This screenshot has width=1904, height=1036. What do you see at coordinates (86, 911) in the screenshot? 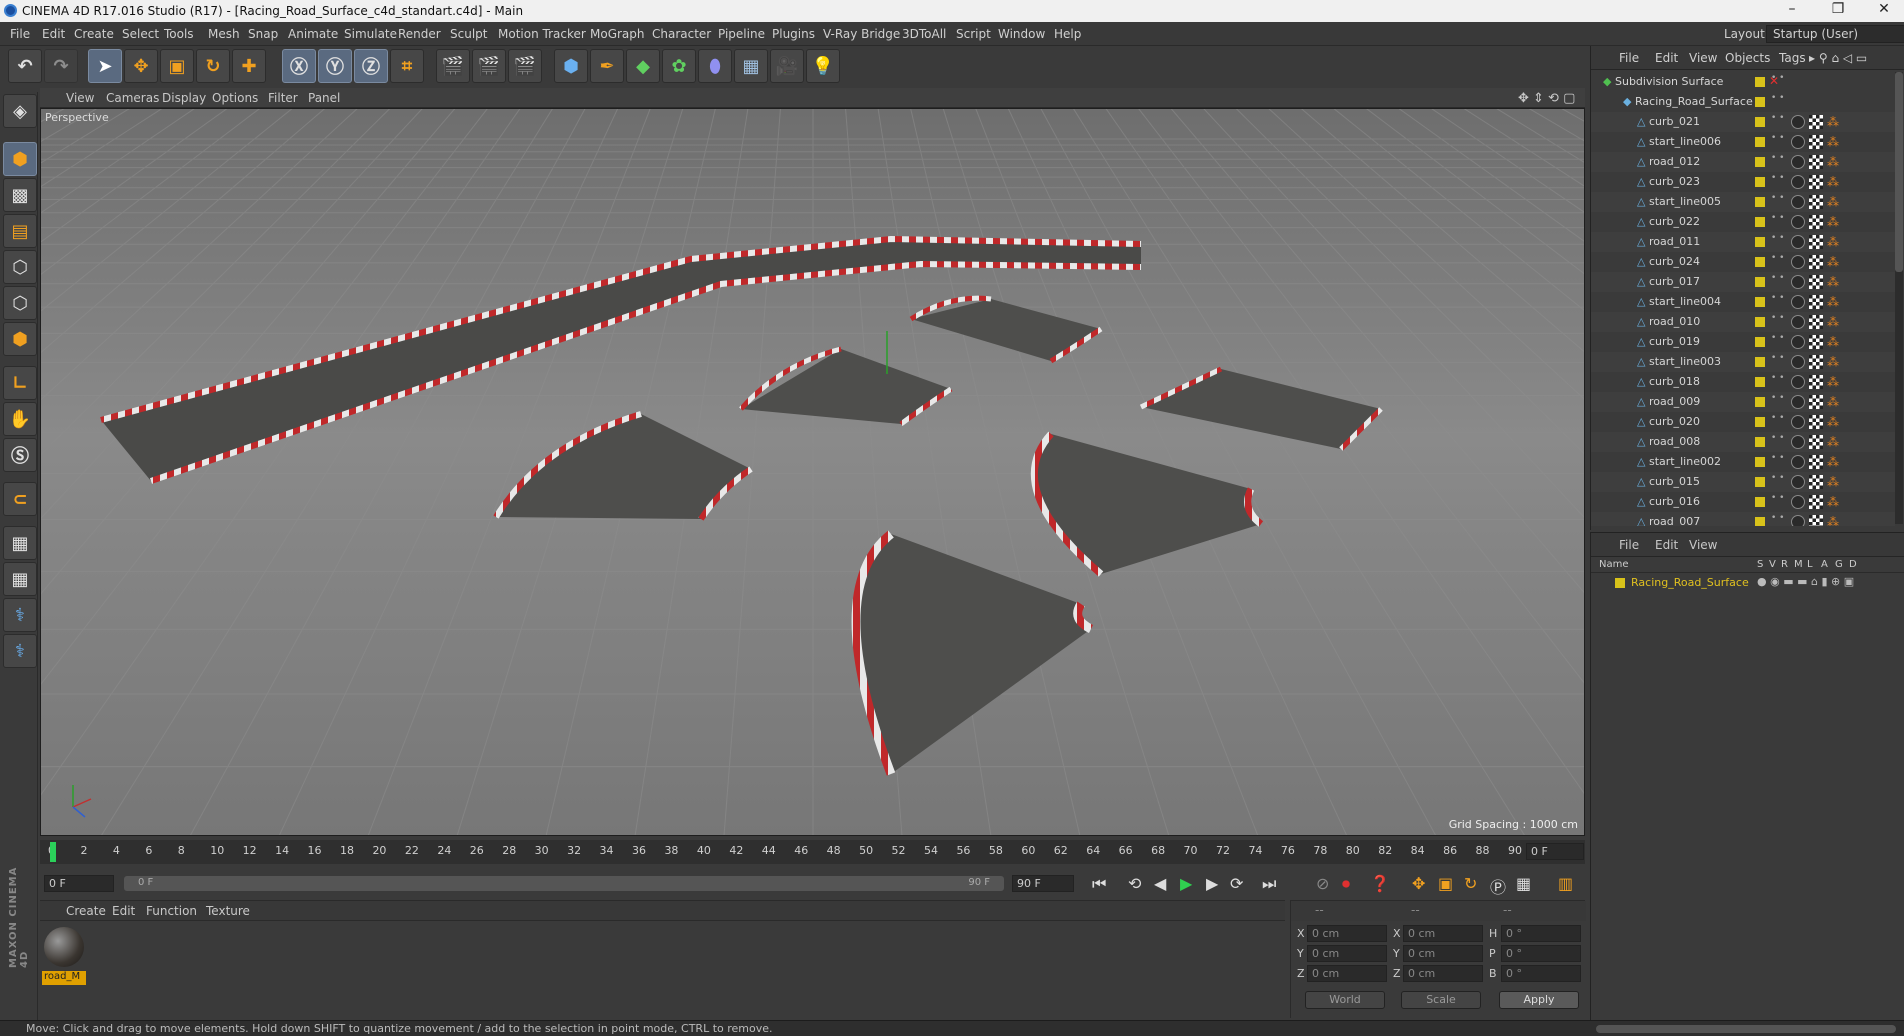
I see `material-menu-create: Create` at bounding box center [86, 911].